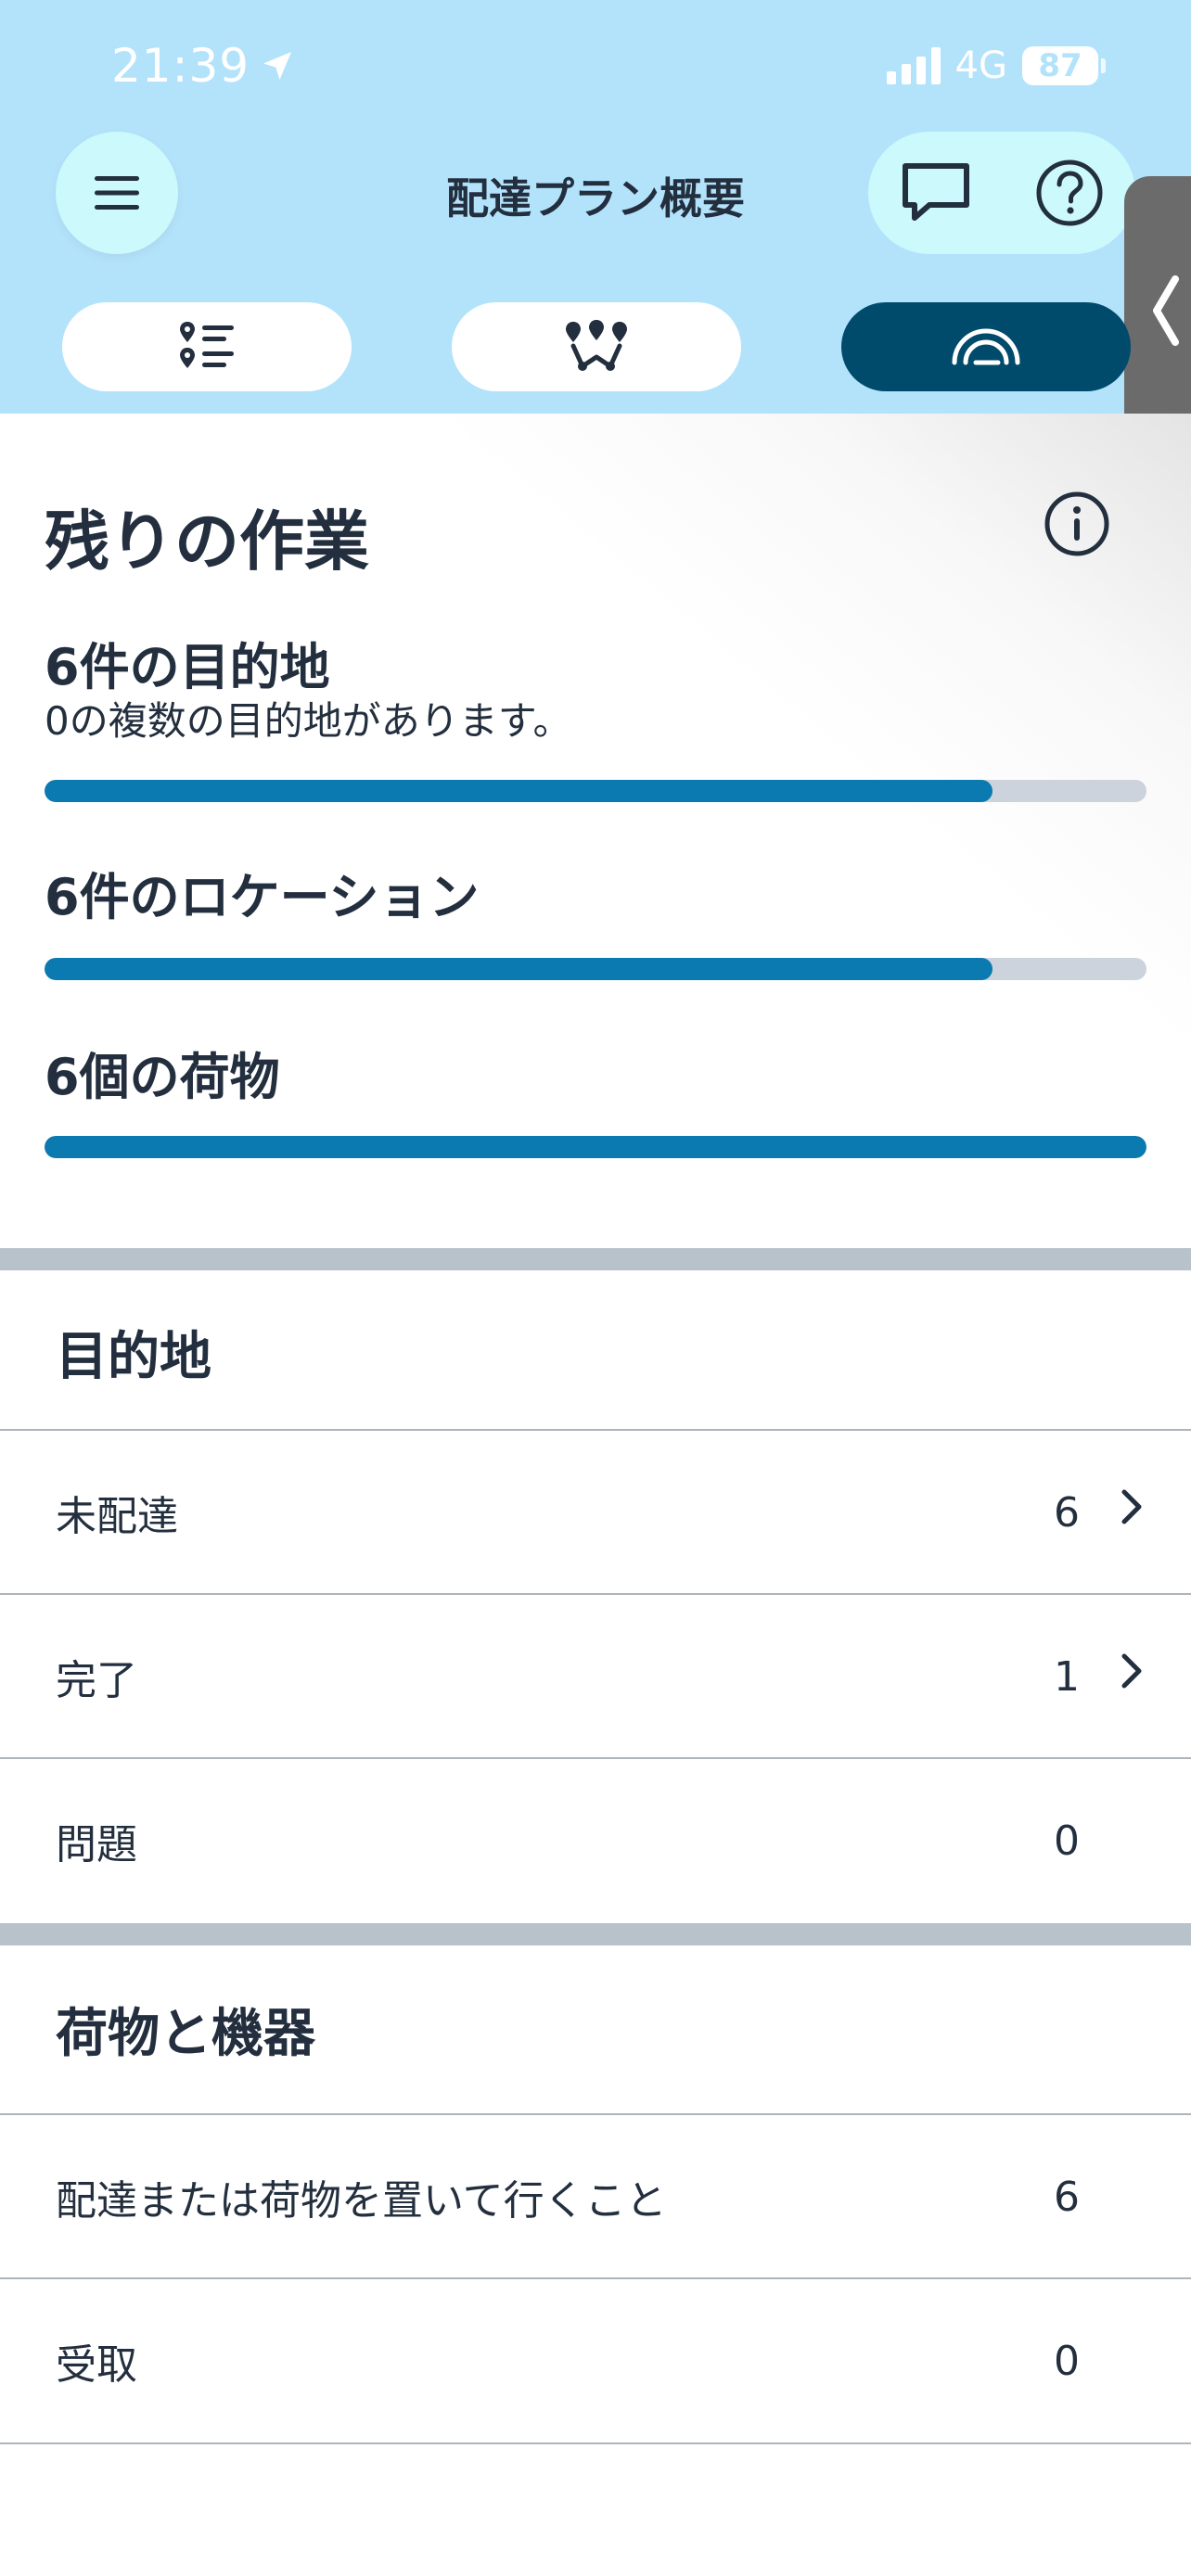  I want to click on row-completed: 完了 1, so click(595, 1675).